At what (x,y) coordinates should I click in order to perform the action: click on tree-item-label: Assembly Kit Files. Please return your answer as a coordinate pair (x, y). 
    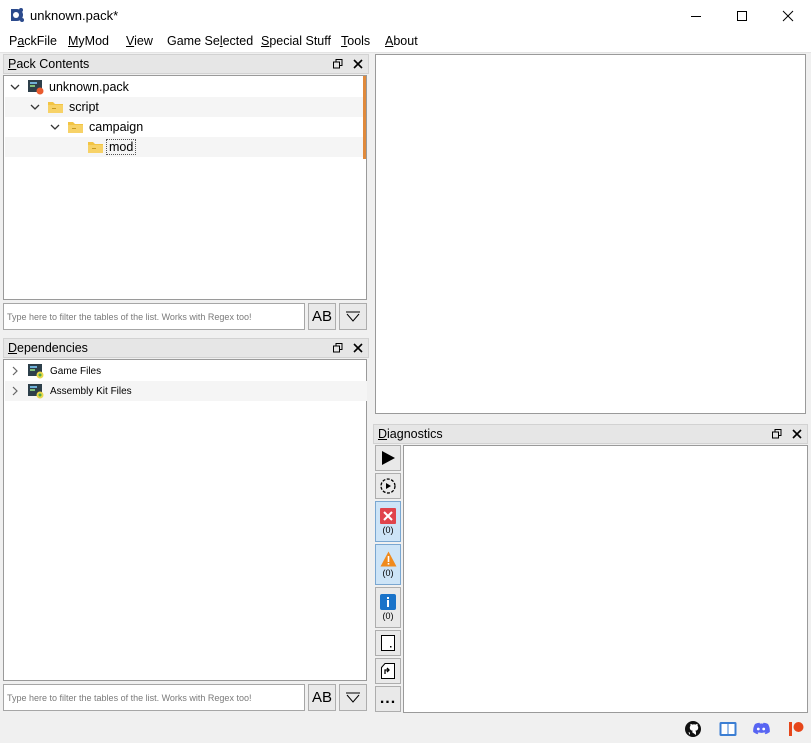
    Looking at the image, I should click on (91, 391).